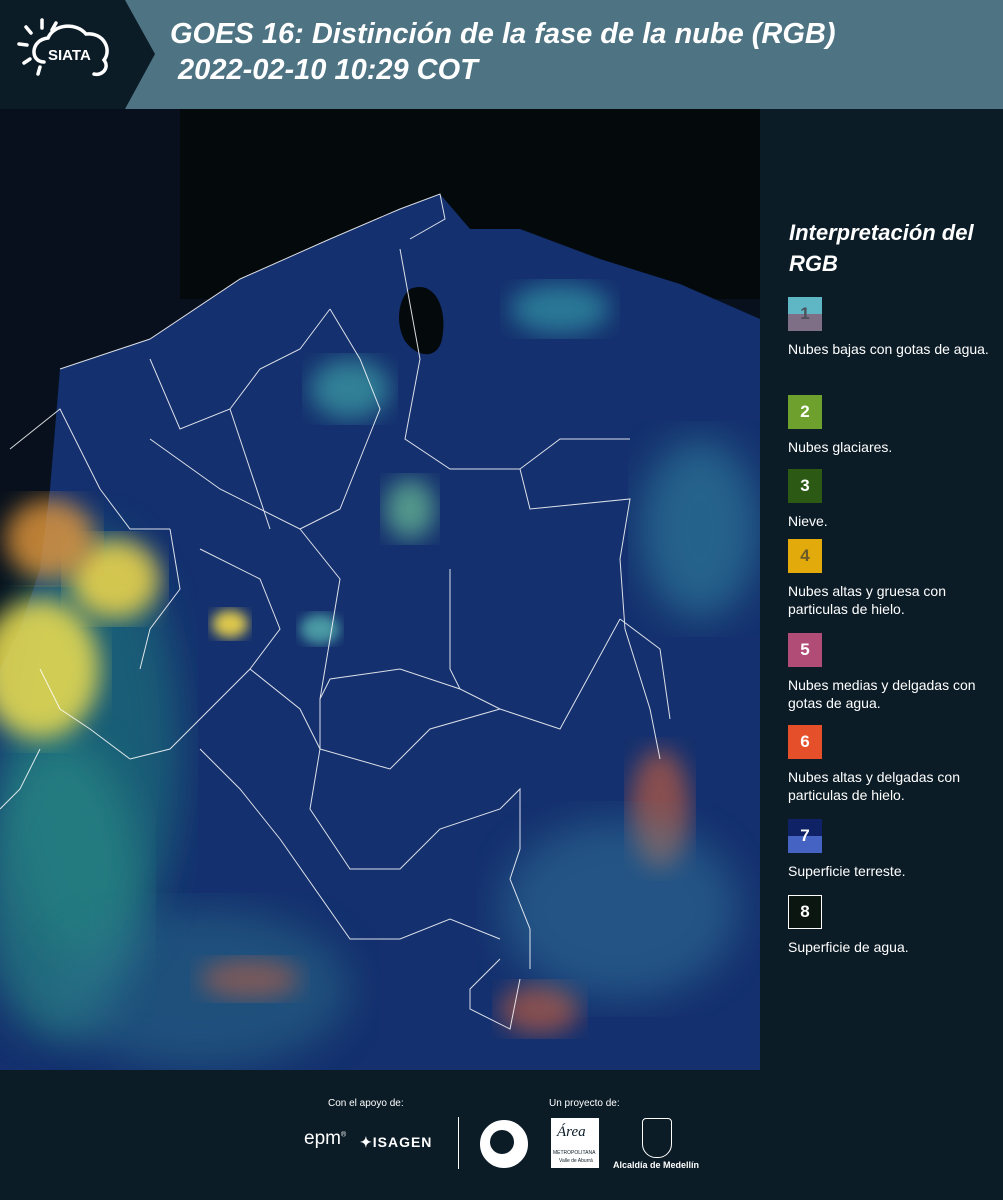 The height and width of the screenshot is (1200, 1003). I want to click on legend-swatch-5: 5, so click(805, 650).